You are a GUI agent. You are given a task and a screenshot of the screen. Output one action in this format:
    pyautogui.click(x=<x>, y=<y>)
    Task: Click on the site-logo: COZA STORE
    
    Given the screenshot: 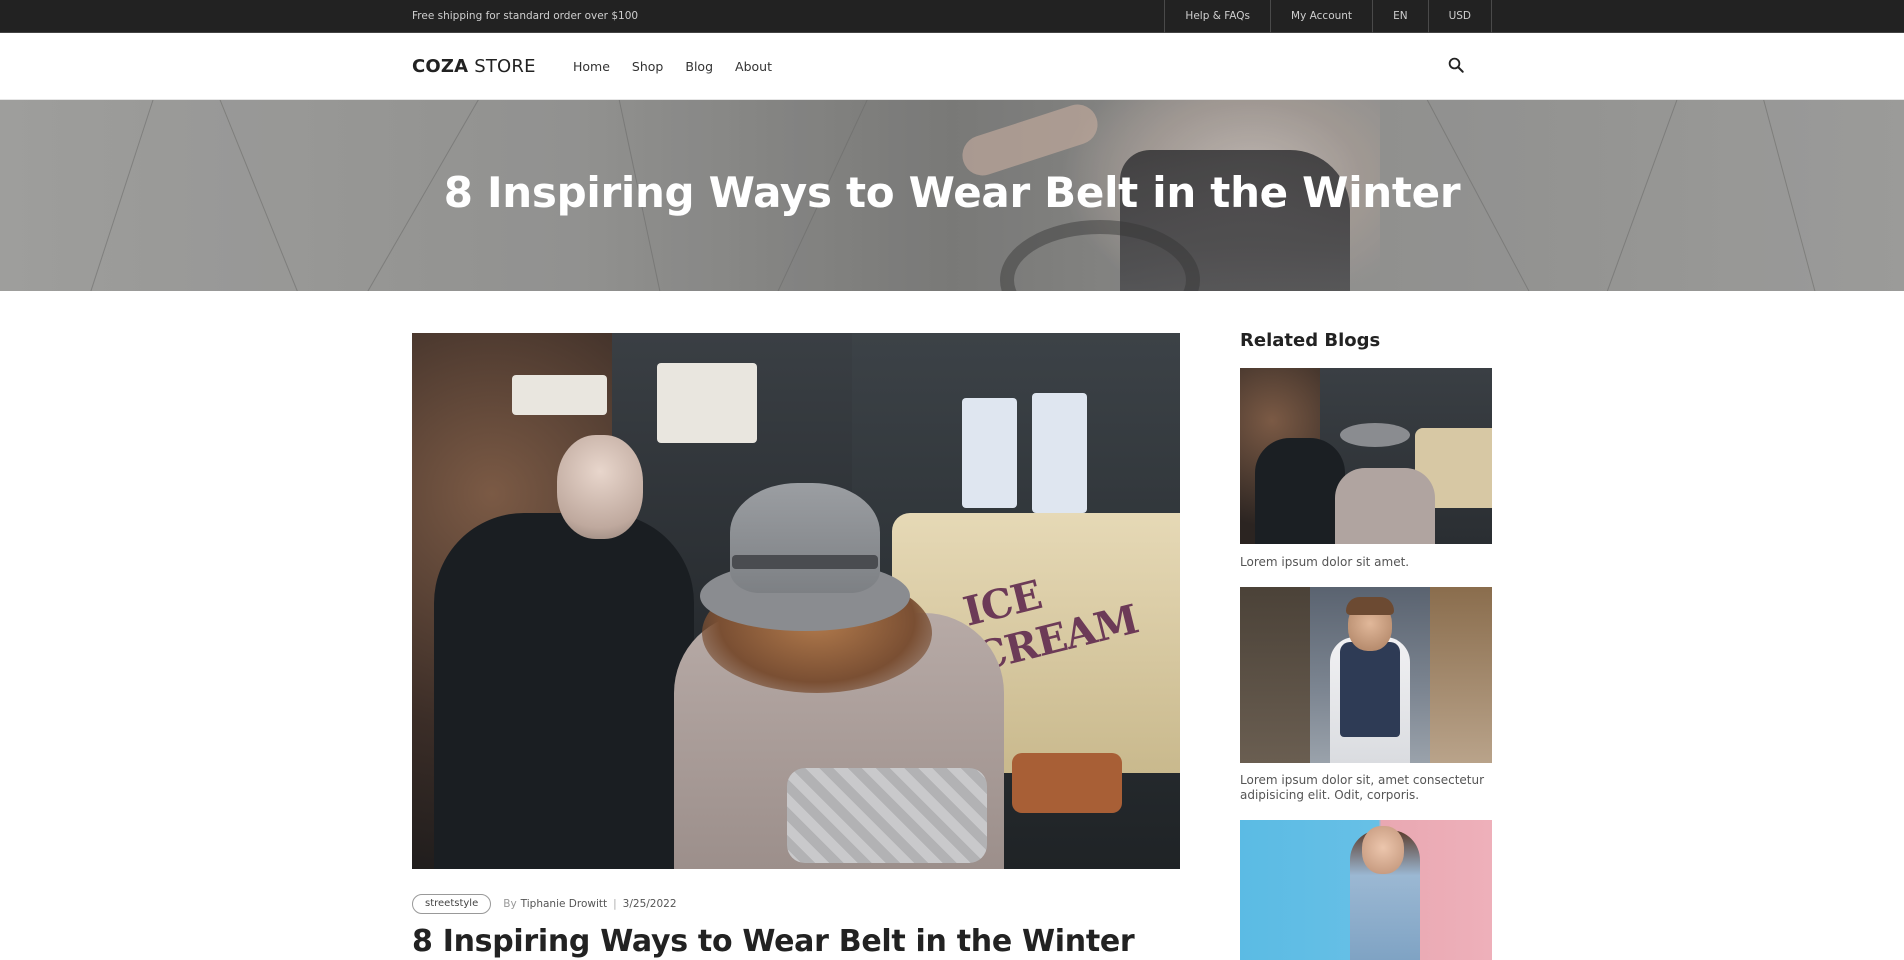 What is the action you would take?
    pyautogui.click(x=474, y=66)
    